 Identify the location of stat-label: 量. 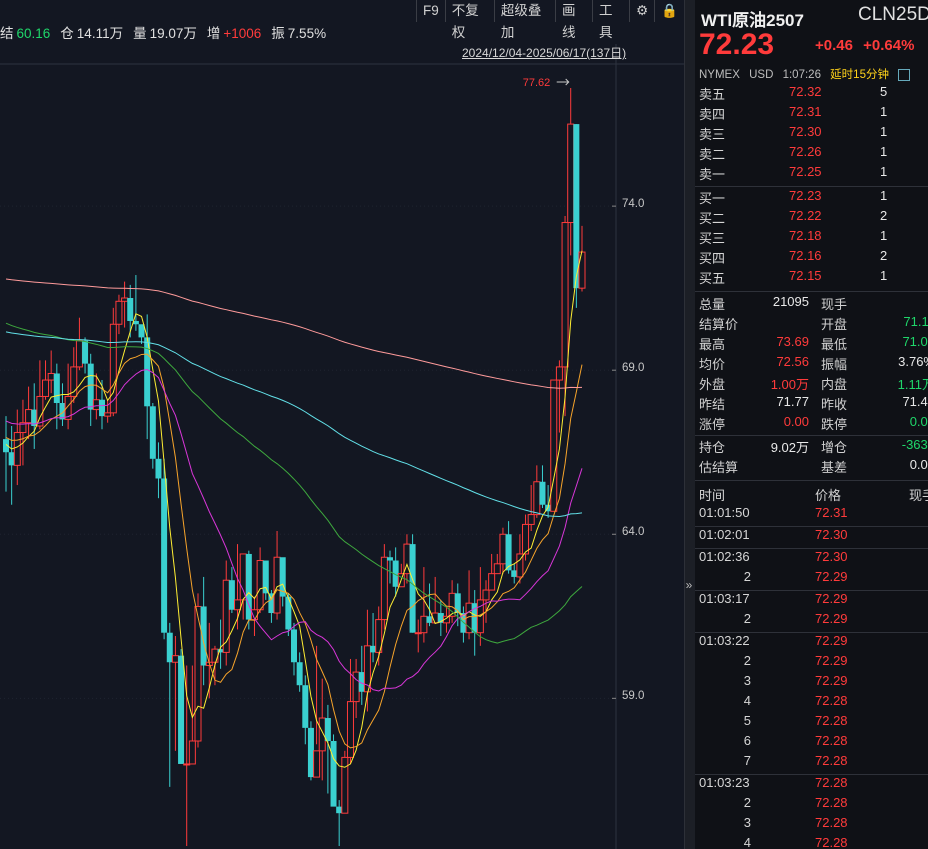
(140, 33).